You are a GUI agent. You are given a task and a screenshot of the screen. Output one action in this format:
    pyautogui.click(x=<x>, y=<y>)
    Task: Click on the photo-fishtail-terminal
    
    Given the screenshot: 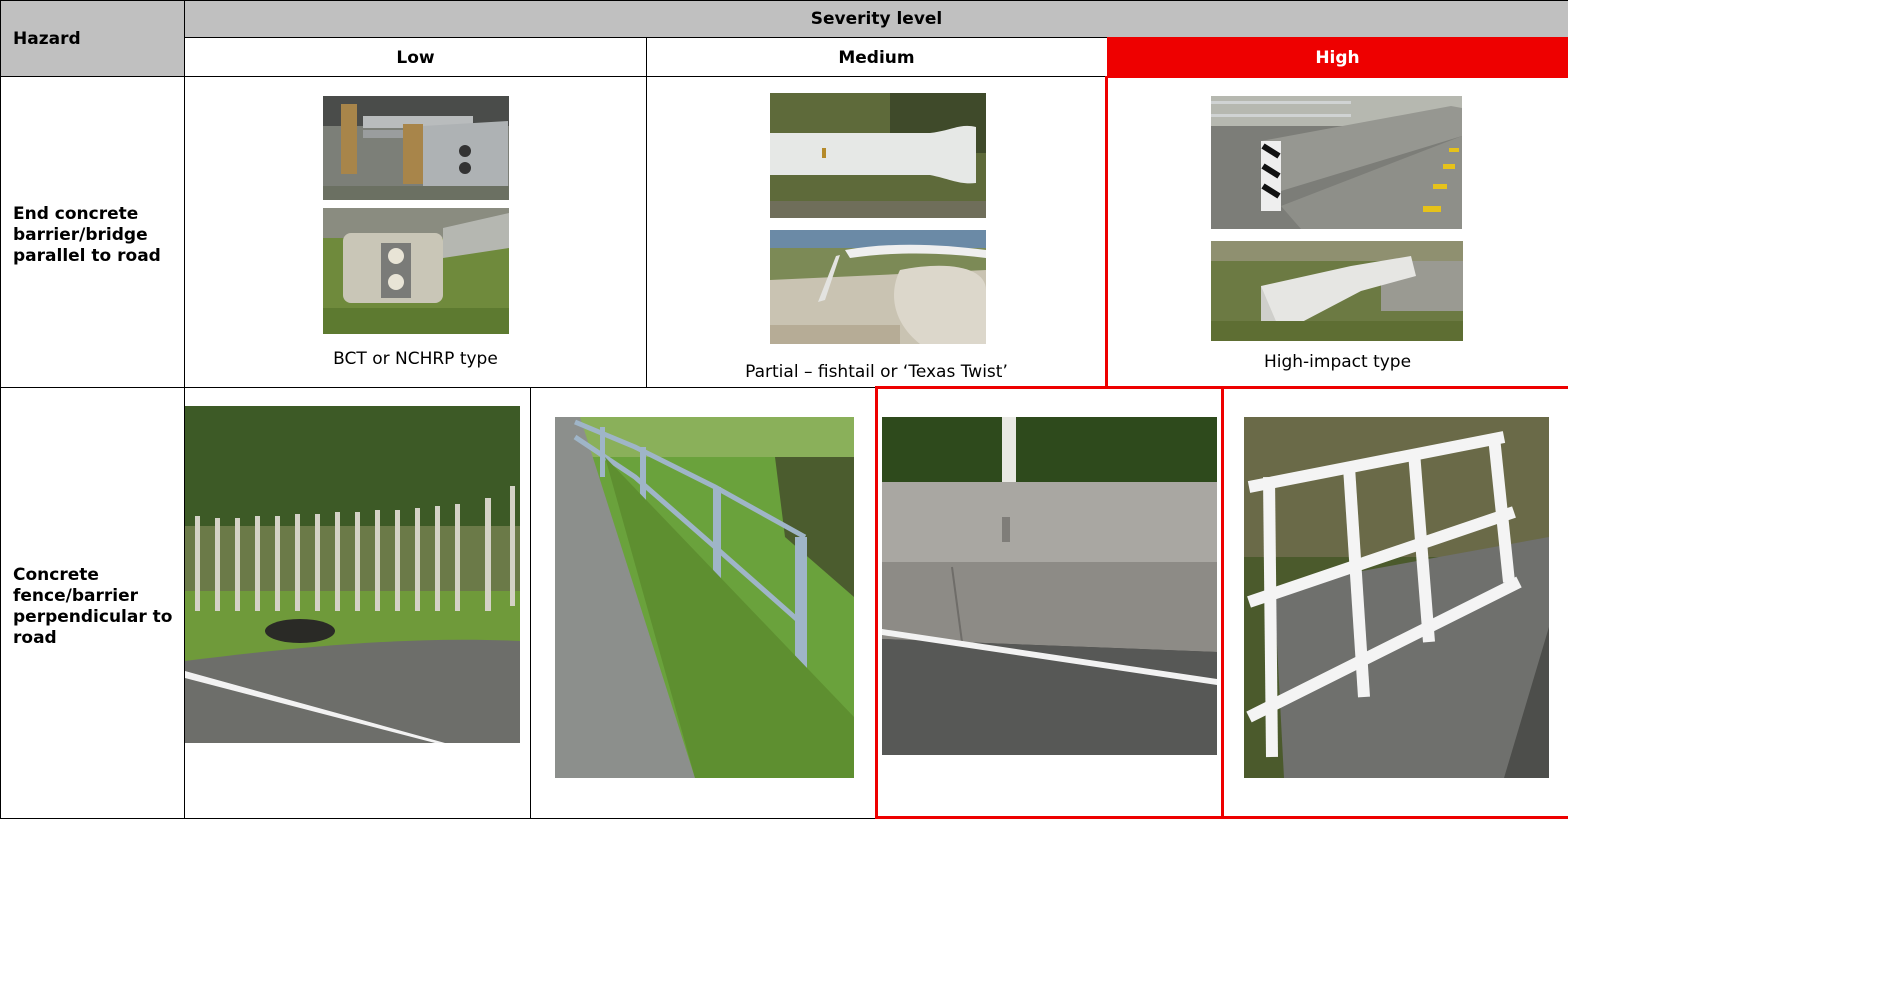 What is the action you would take?
    pyautogui.click(x=878, y=155)
    